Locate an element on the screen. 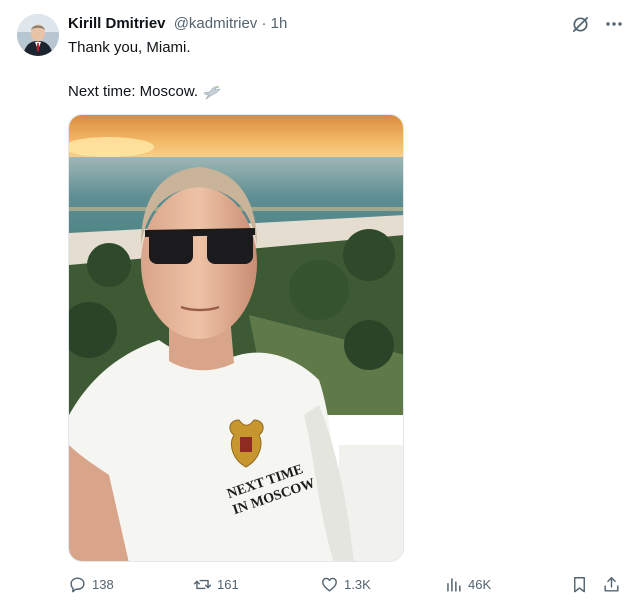 Image resolution: width=640 pixels, height=607 pixels. repost-button: 161 is located at coordinates (216, 584).